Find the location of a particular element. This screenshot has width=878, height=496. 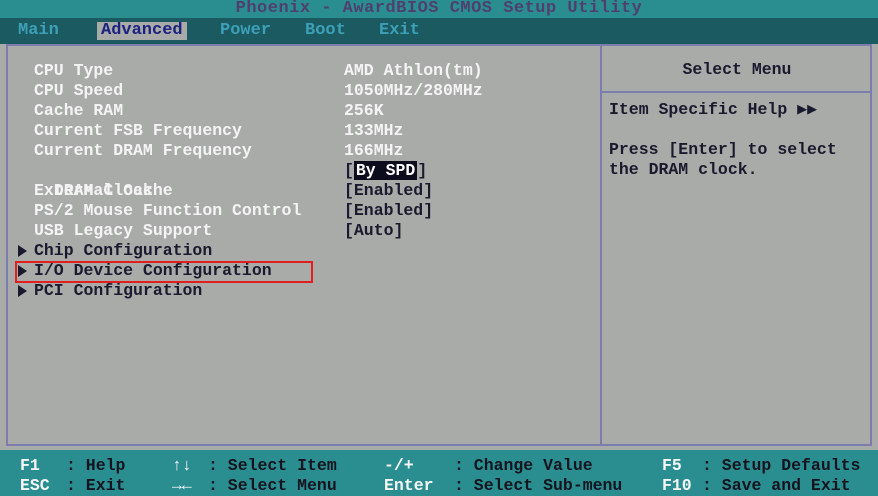

tab-advanced: Advanced is located at coordinates (142, 31).